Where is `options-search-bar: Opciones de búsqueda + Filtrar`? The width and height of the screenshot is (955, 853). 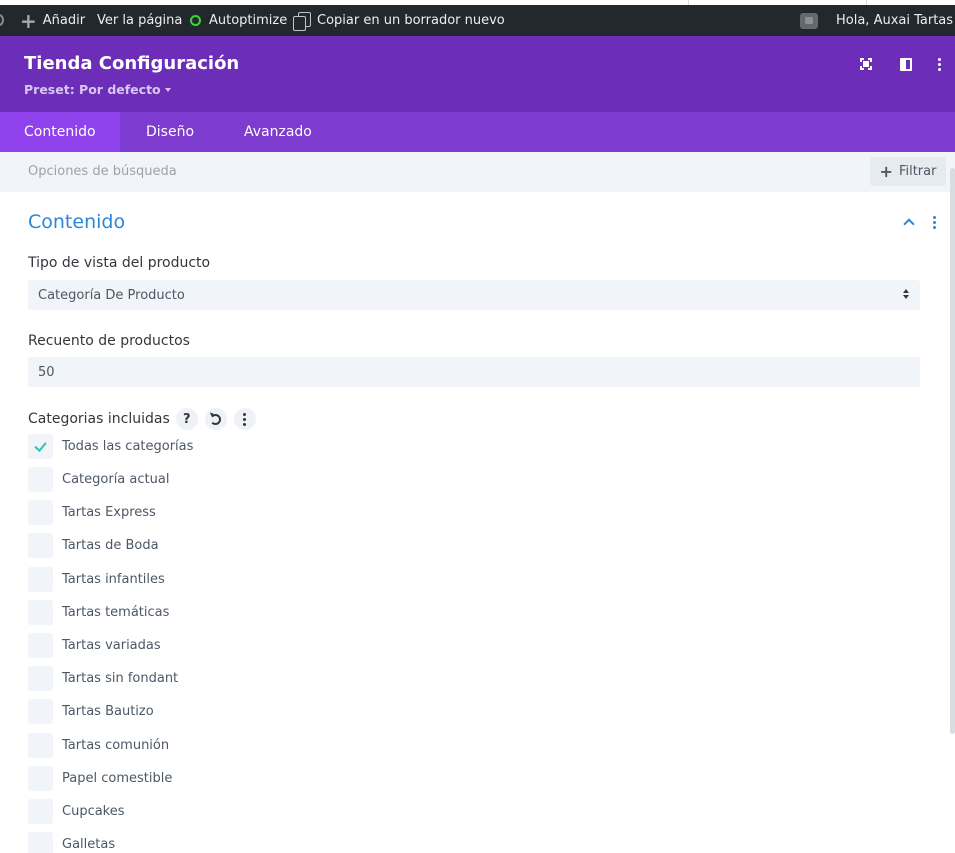 options-search-bar: Opciones de búsqueda + Filtrar is located at coordinates (477, 172).